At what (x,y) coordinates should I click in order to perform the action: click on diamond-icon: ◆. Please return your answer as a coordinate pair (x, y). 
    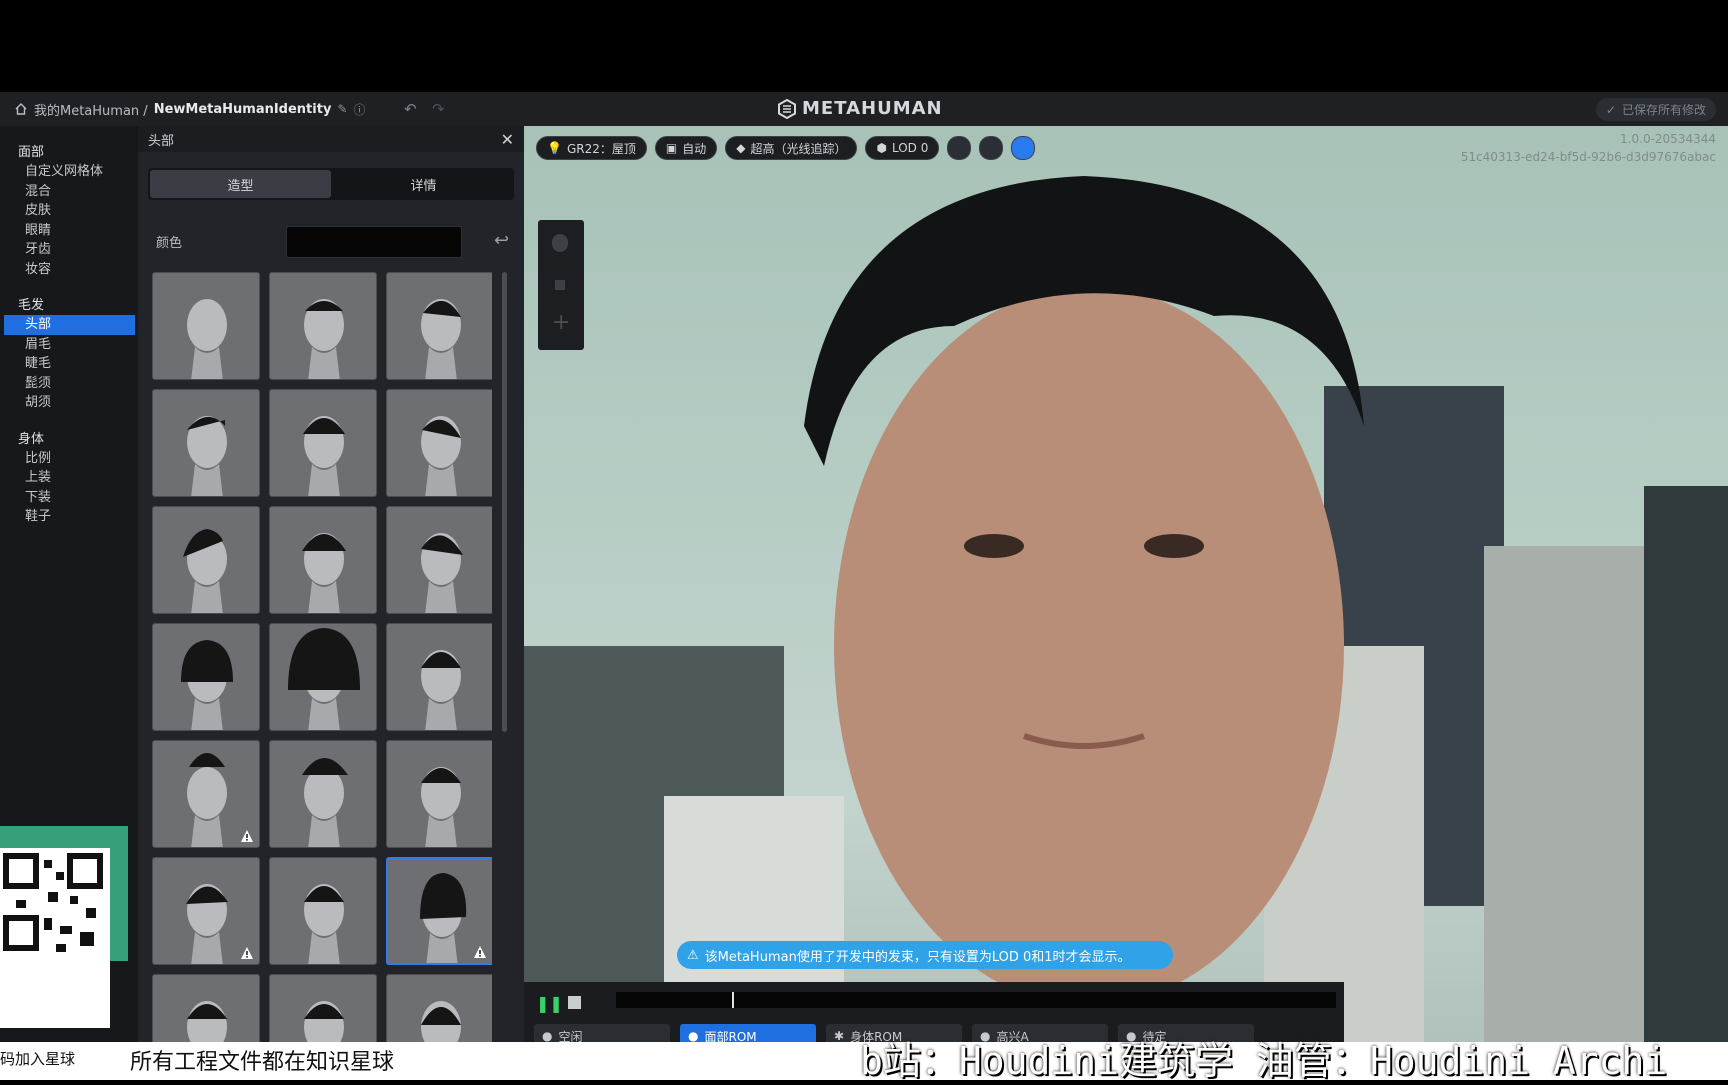
    Looking at the image, I should click on (741, 148).